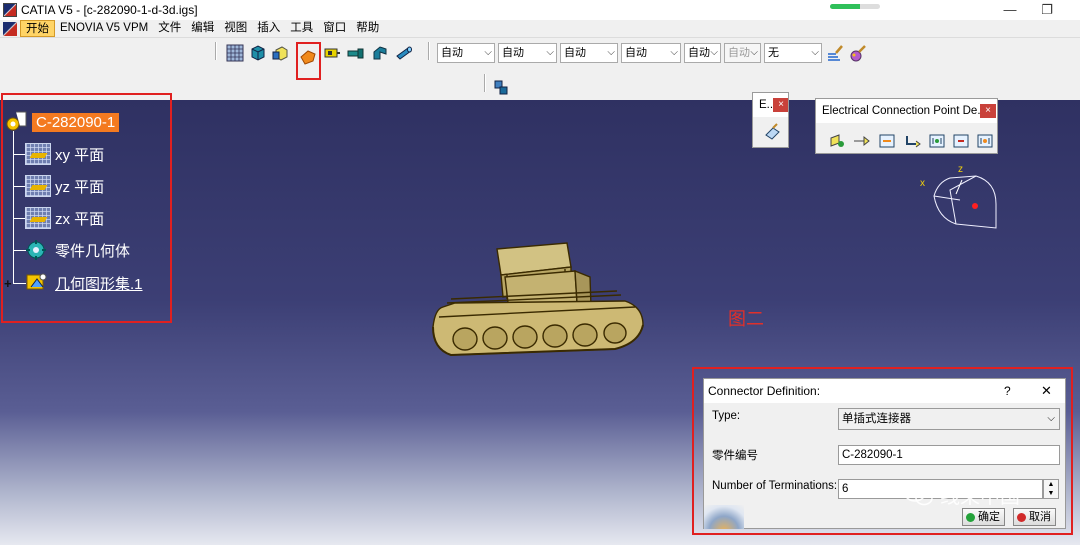  Describe the element at coordinates (281, 53) in the screenshot. I see `part-icon` at that location.